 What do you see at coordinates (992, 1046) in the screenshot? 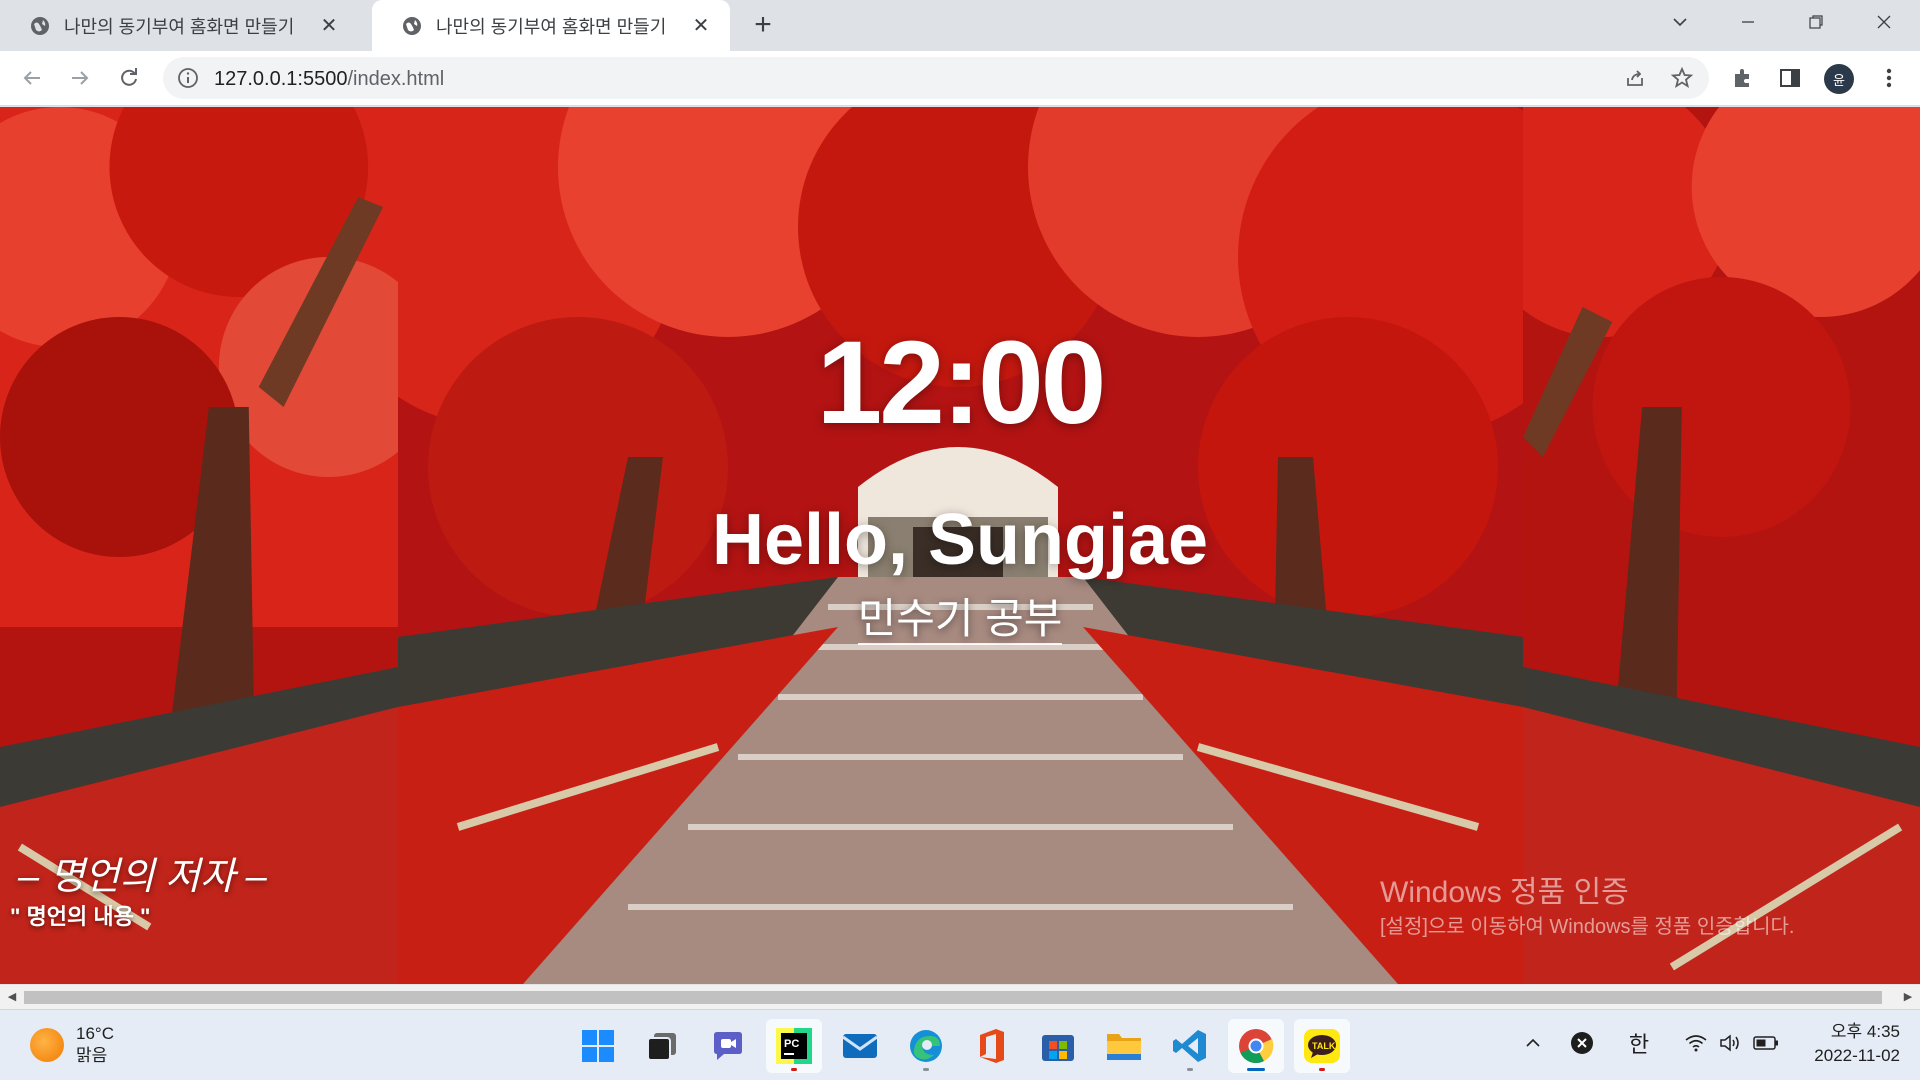
I see `office-icon` at bounding box center [992, 1046].